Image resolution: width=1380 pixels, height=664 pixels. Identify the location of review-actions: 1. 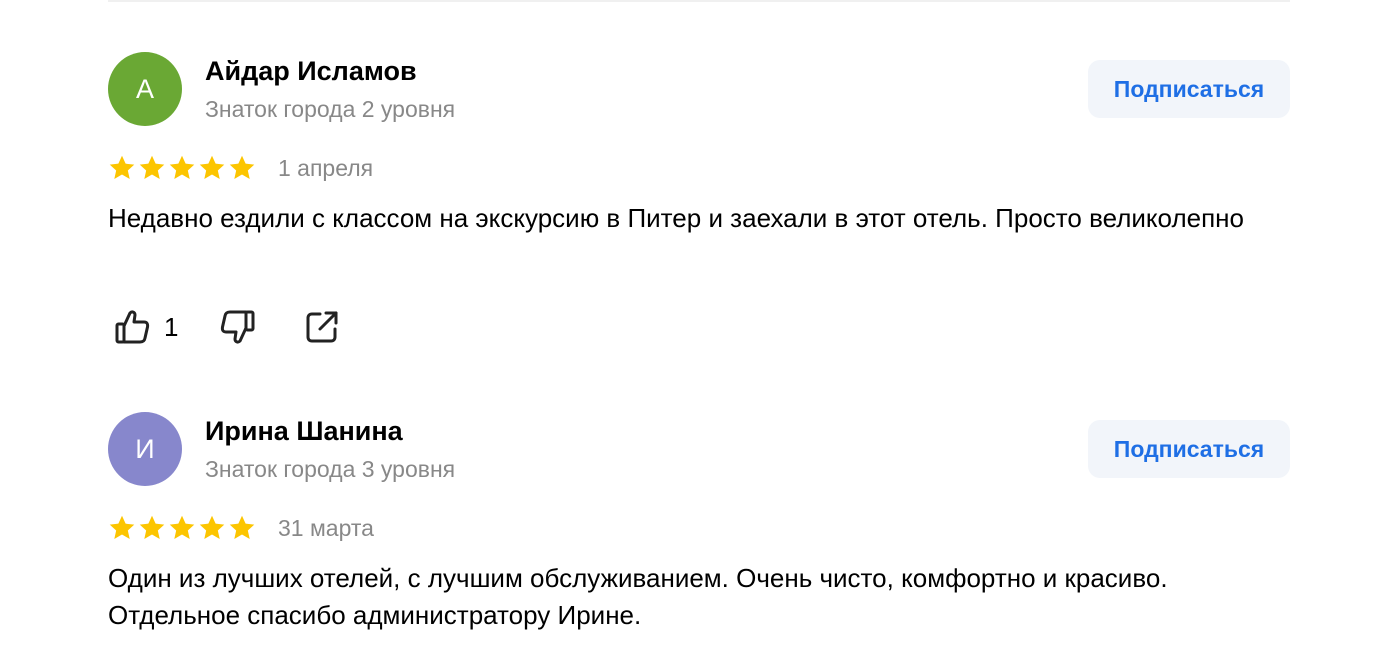
(225, 327).